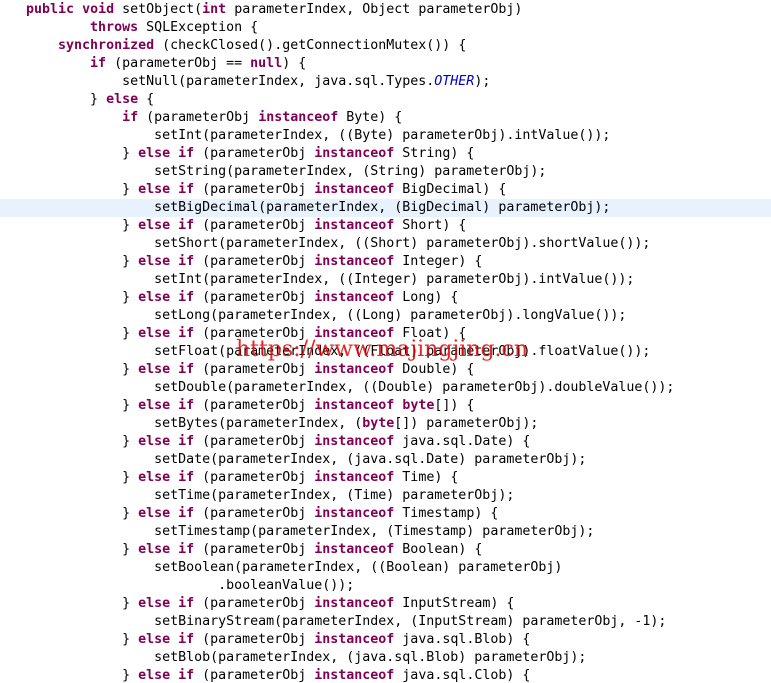 Image resolution: width=771 pixels, height=683 pixels. I want to click on code-token: SQLException {, so click(198, 27).